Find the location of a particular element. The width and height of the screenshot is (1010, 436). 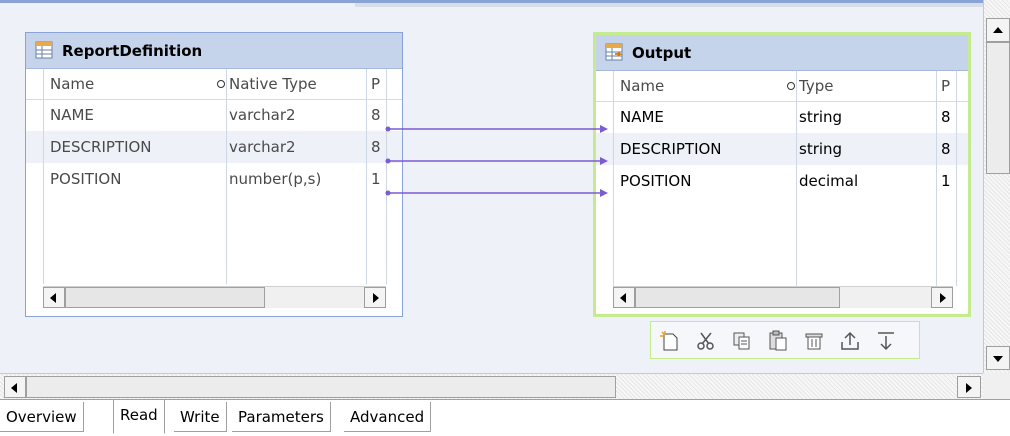

scroll-right-button is located at coordinates (969, 387).